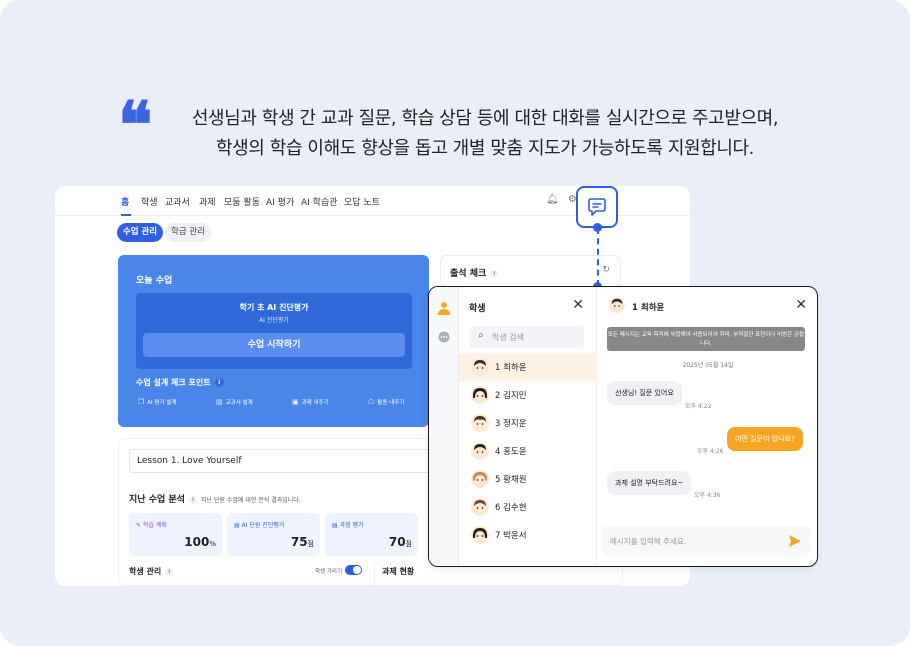  What do you see at coordinates (126, 215) in the screenshot?
I see `active-nav-indicator` at bounding box center [126, 215].